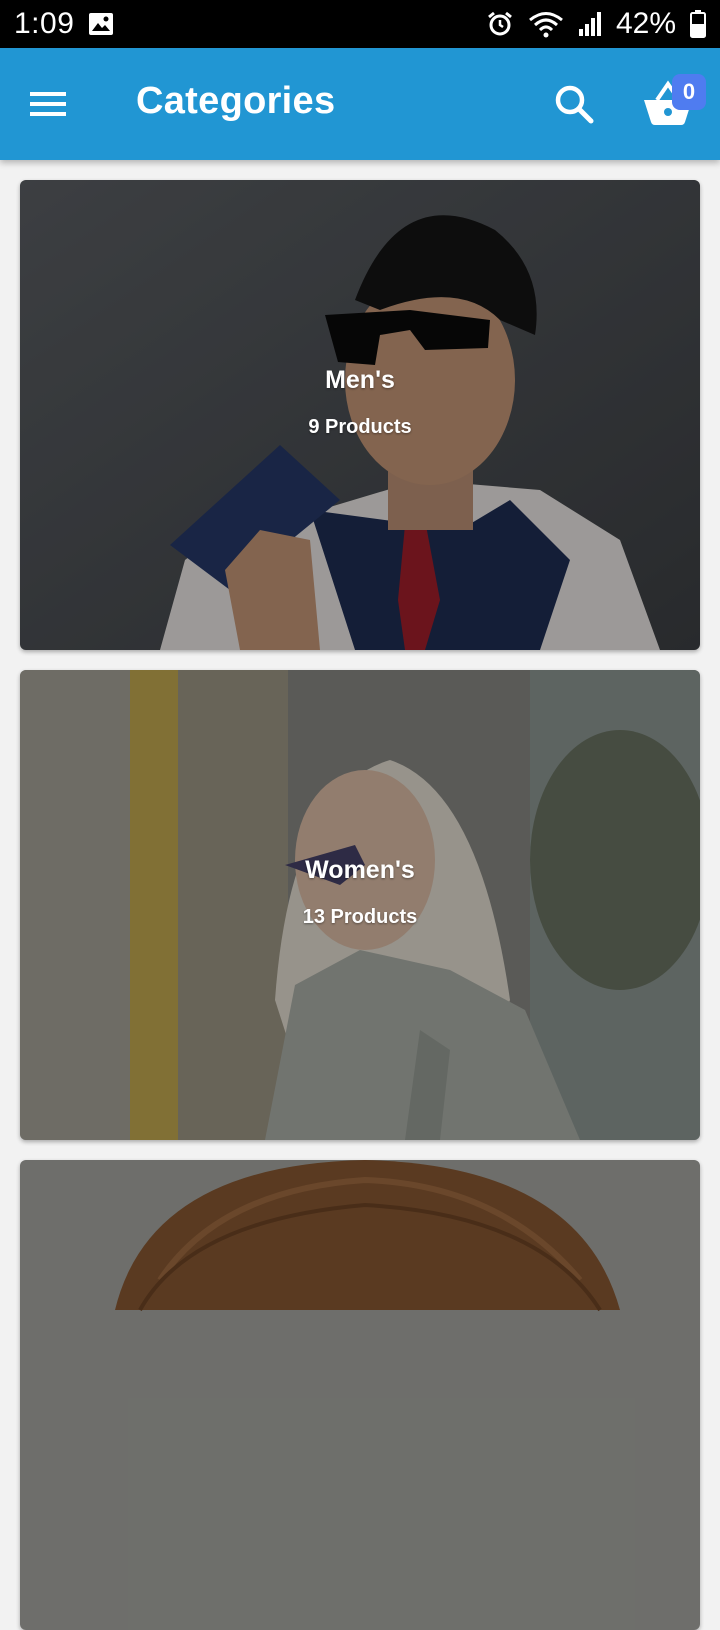 The image size is (720, 1630). I want to click on category-product-count: 13 Products, so click(360, 917).